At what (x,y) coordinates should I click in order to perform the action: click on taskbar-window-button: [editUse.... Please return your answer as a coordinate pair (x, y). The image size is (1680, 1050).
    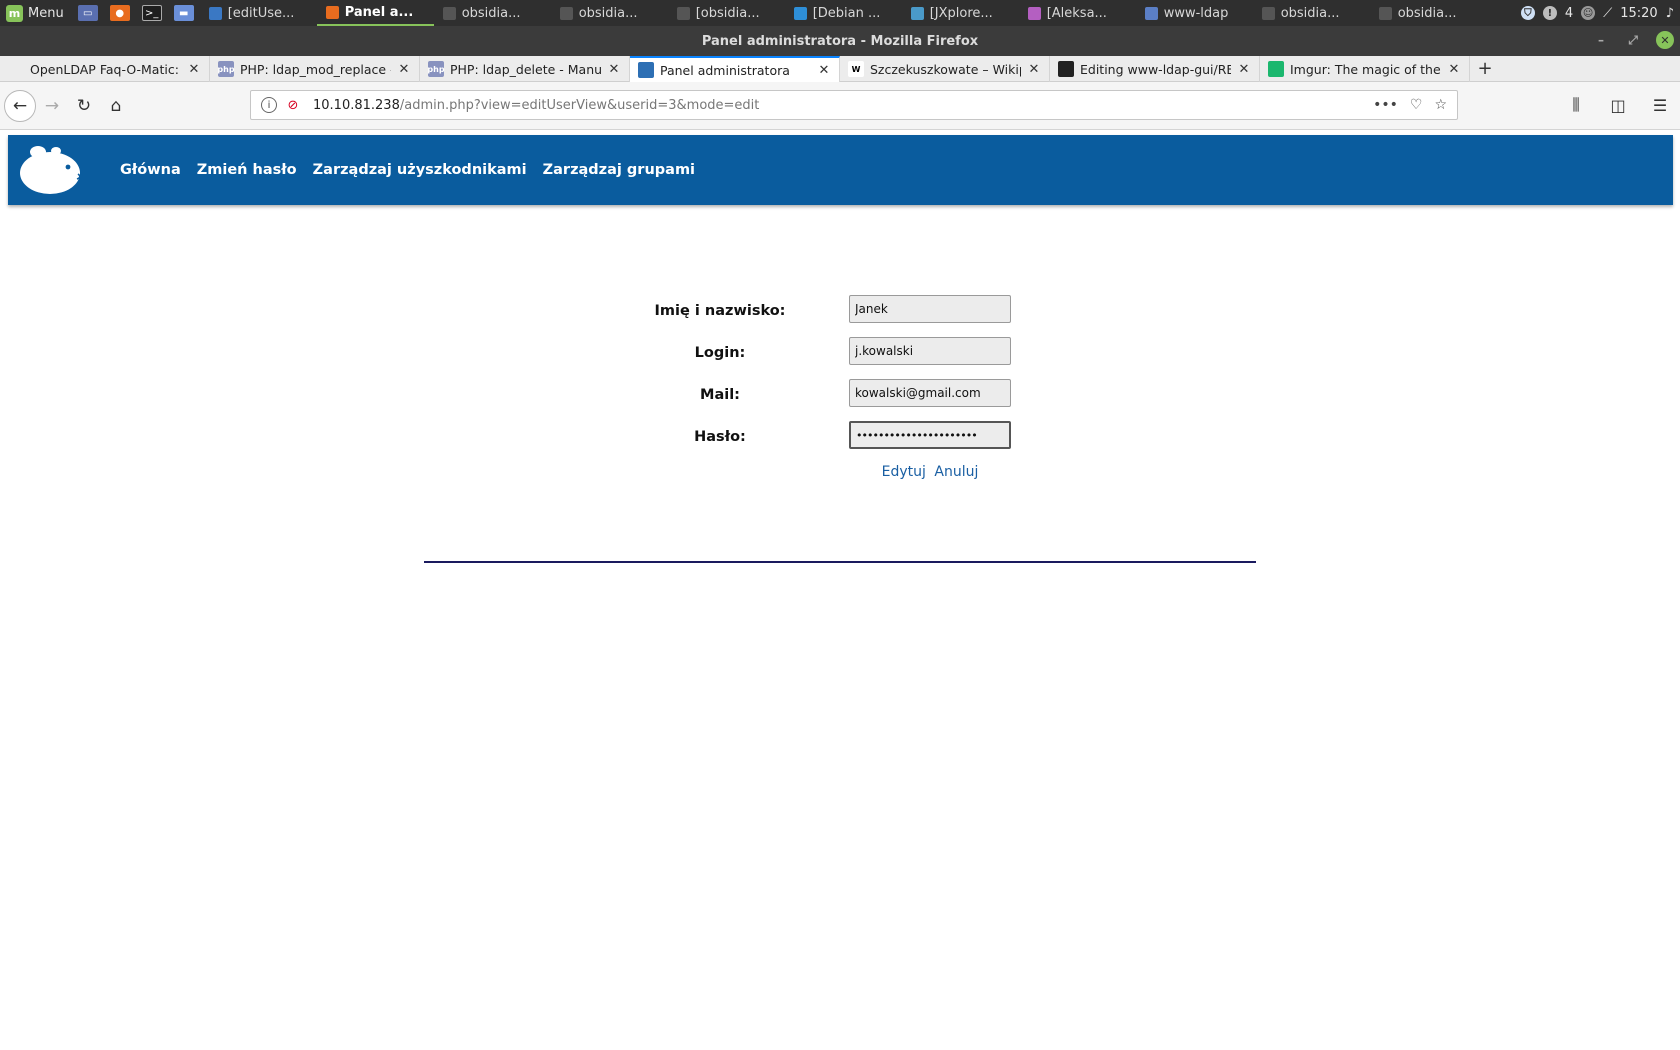
    Looking at the image, I should click on (258, 13).